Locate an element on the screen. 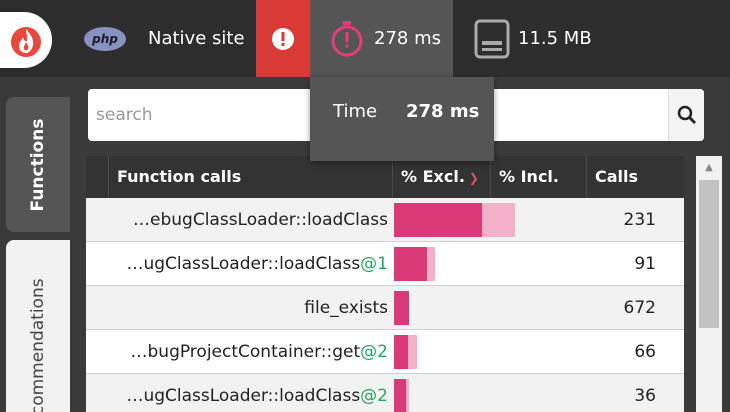  search-button is located at coordinates (686, 115).